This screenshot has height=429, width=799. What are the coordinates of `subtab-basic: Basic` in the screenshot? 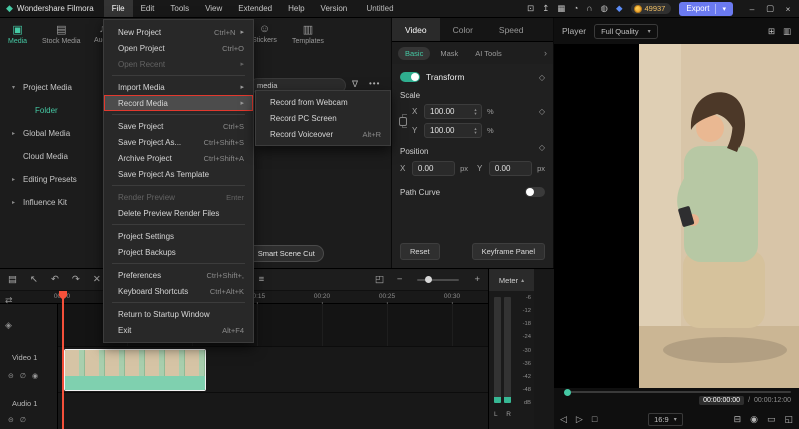 It's located at (414, 53).